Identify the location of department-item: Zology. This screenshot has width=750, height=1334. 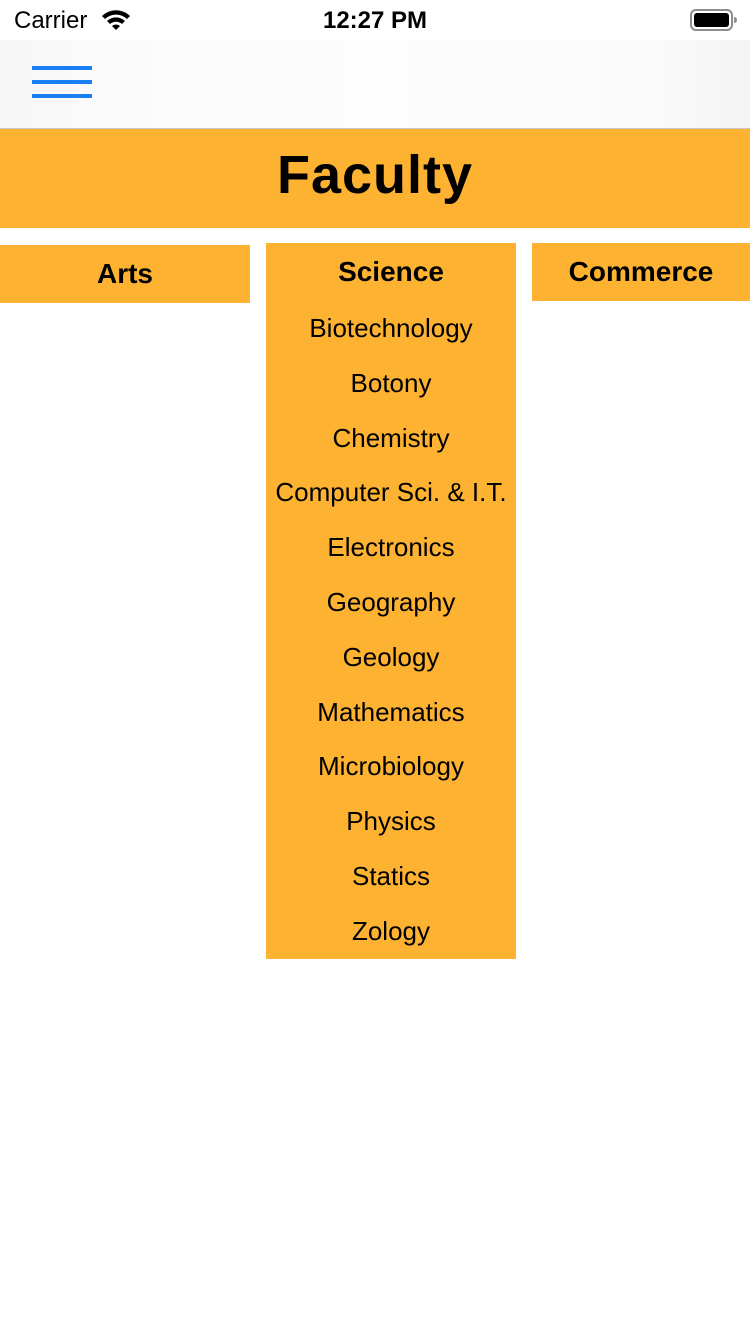
(391, 931).